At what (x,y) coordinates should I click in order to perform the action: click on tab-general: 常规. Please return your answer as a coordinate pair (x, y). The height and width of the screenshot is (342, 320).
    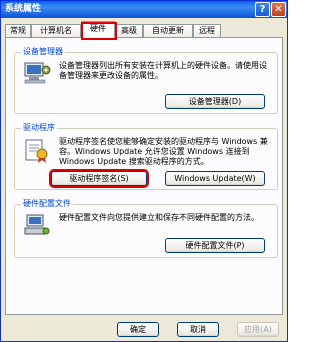
    Looking at the image, I should click on (18, 31).